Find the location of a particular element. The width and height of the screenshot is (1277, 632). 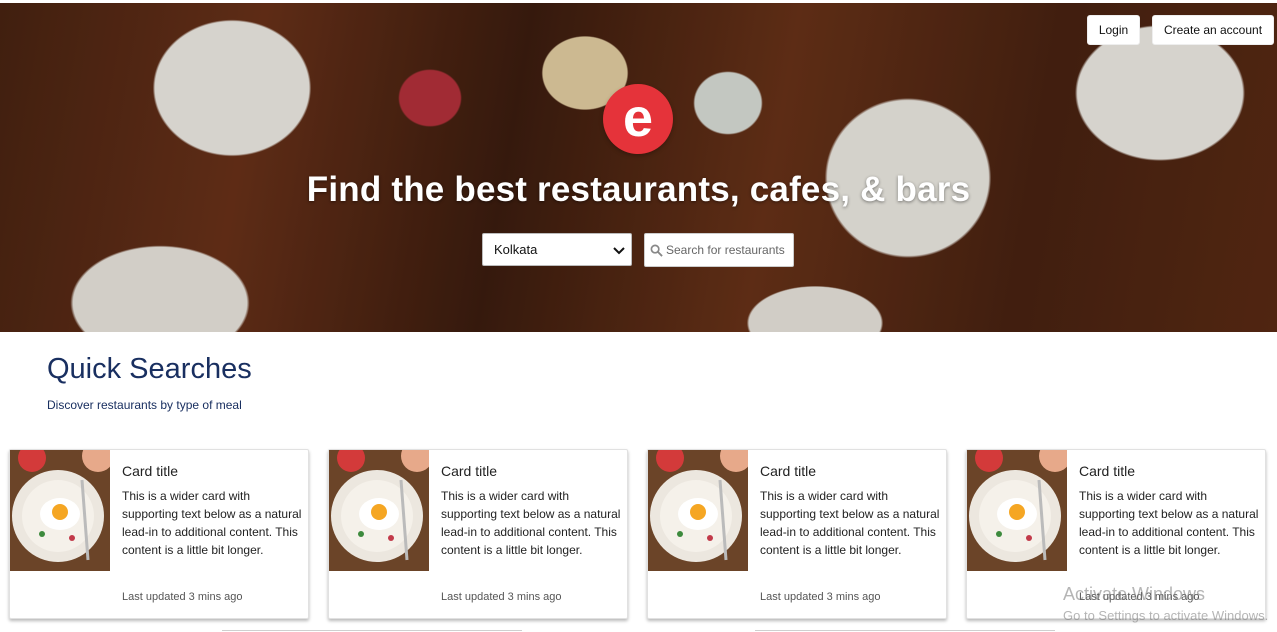

search-input is located at coordinates (728, 250).